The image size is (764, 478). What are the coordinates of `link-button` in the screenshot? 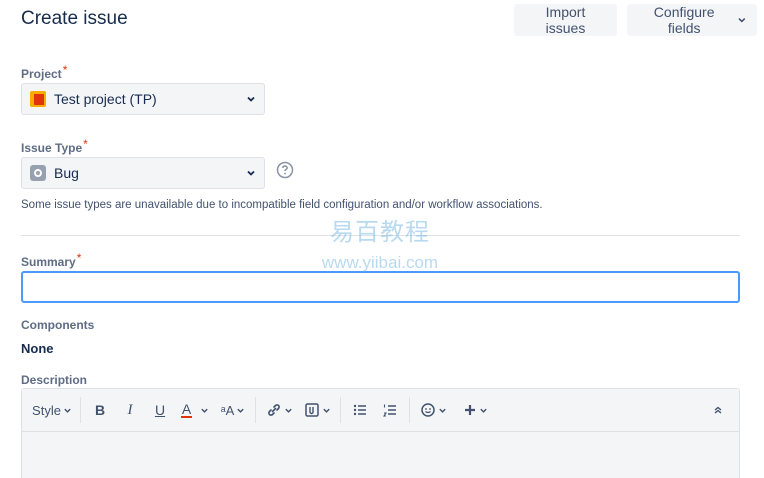 It's located at (279, 410).